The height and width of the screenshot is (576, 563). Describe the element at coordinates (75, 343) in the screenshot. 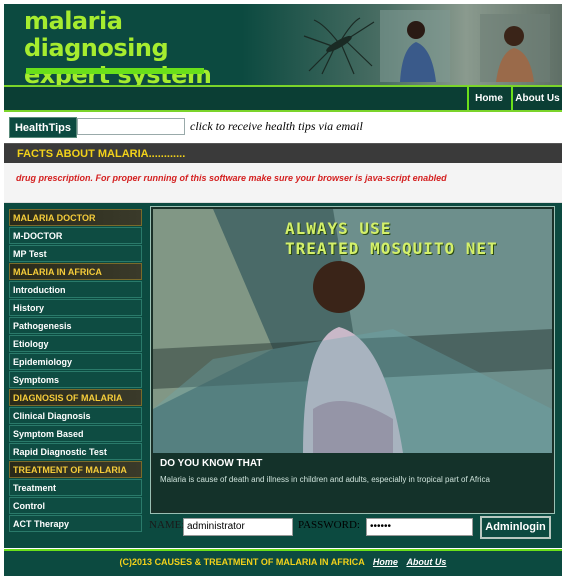

I see `sidebar-item-etiology: Etiology` at that location.